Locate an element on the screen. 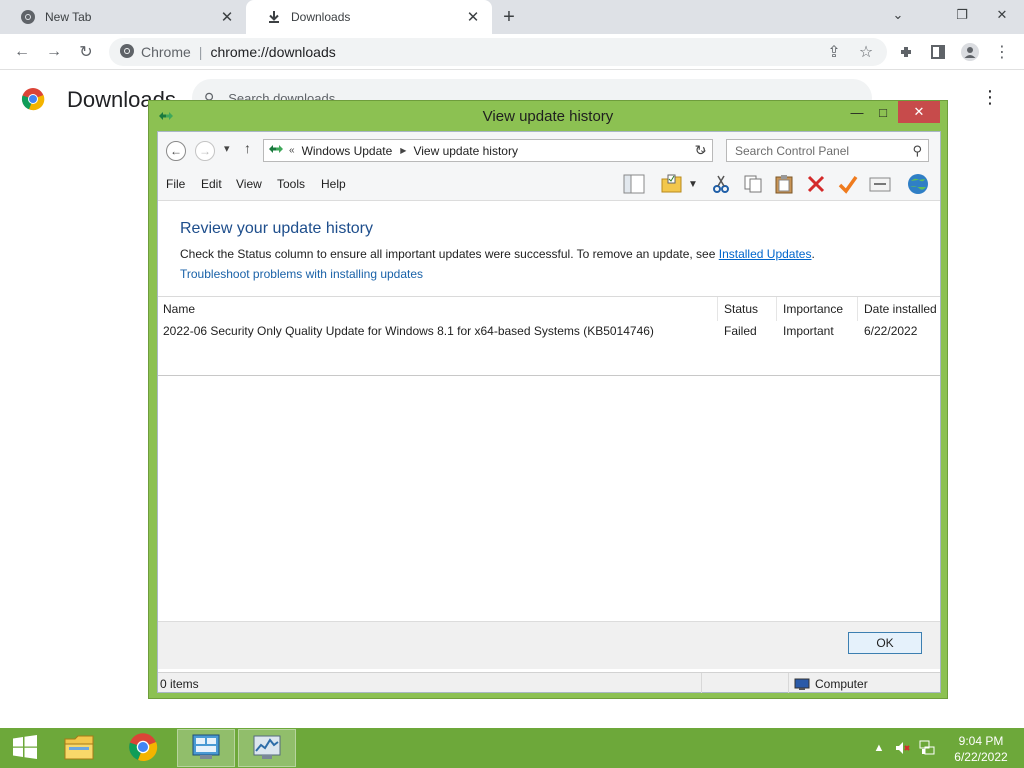  menu-tools: Tools is located at coordinates (291, 184).